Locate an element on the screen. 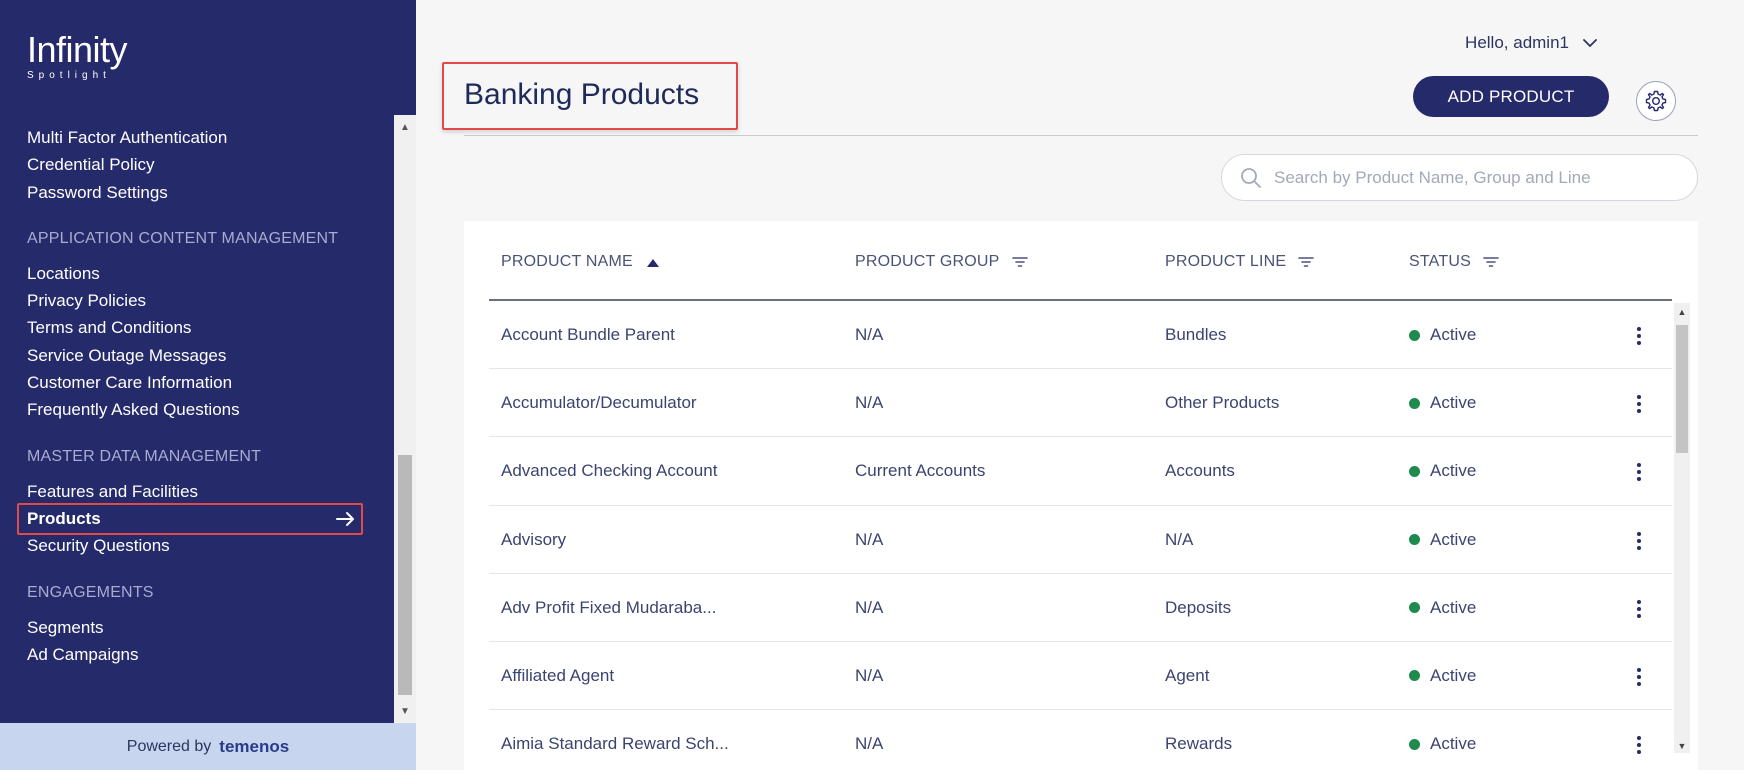 The width and height of the screenshot is (1744, 770). sidebar-item-multi-factor-authentication: Multi Factor Authentication is located at coordinates (194, 137).